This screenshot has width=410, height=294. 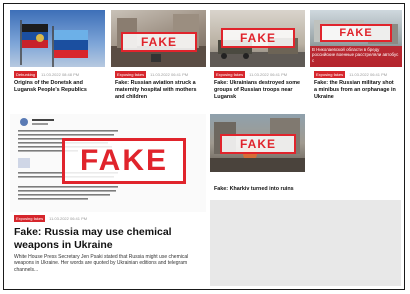 I want to click on article-title: Fake: Kharkiv turned into ruins, so click(x=257, y=189).